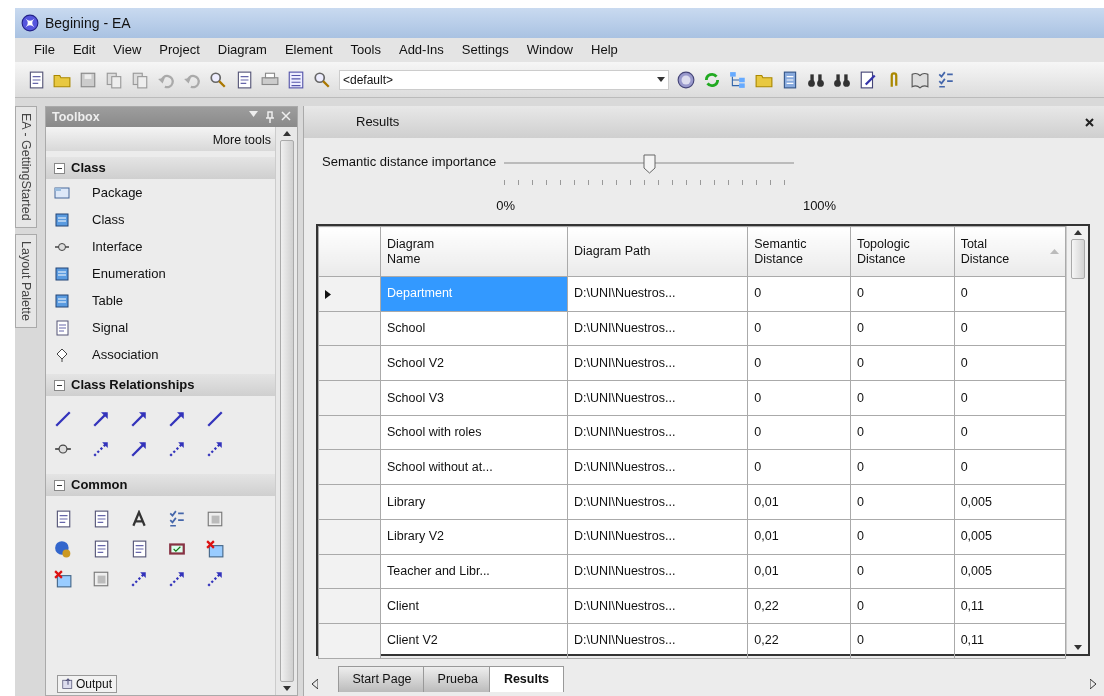 This screenshot has height=696, width=1104. I want to click on column-header: Diagram Name, so click(474, 251).